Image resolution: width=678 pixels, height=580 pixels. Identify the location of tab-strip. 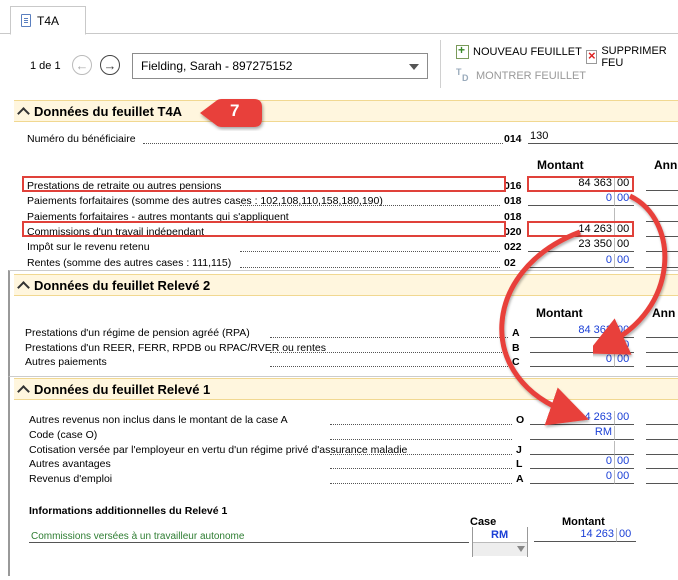
(339, 17).